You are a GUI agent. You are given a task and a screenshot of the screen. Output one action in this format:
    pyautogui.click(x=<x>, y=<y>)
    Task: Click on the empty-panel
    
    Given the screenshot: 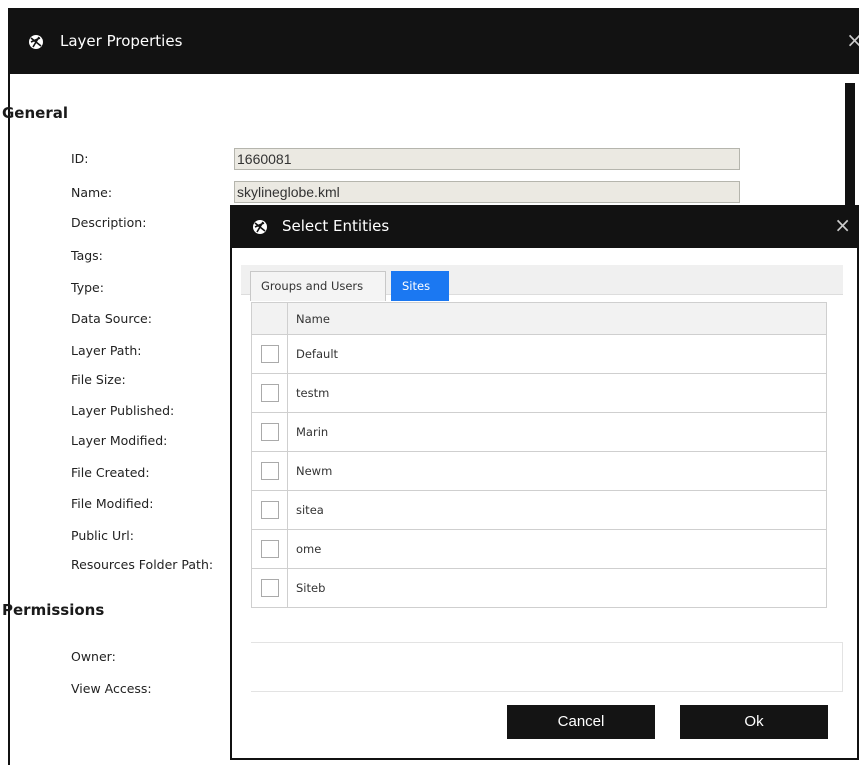 What is the action you would take?
    pyautogui.click(x=547, y=667)
    